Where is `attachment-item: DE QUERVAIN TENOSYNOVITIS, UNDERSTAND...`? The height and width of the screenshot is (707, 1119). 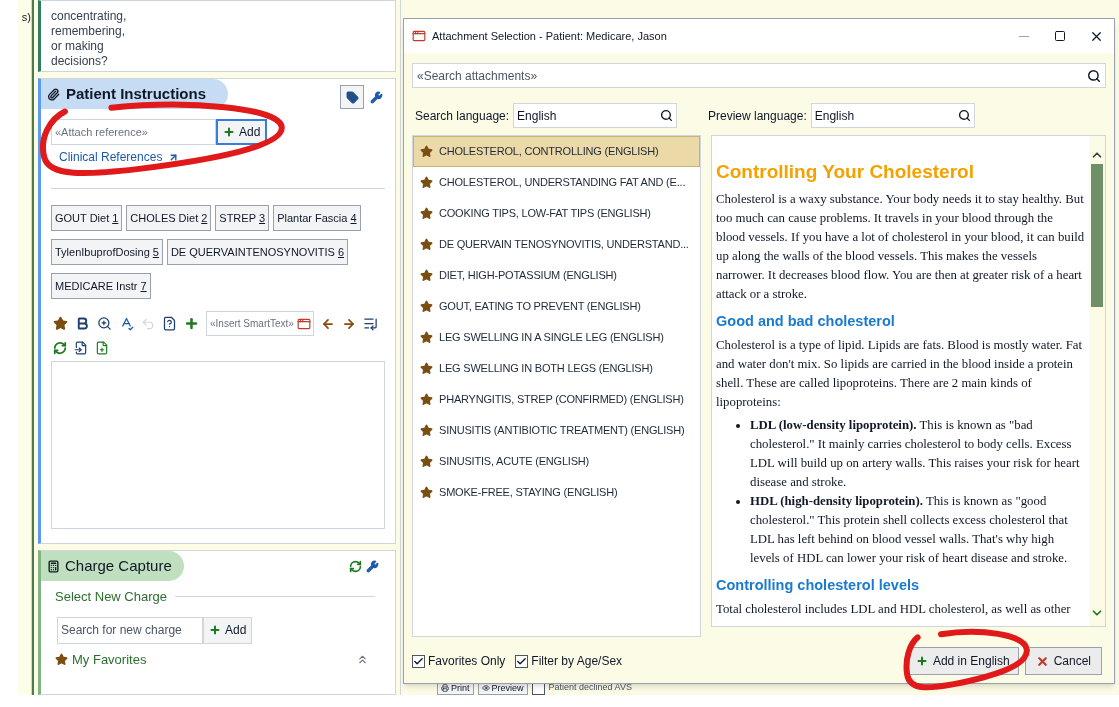
attachment-item: DE QUERVAIN TENOSYNOVITIS, UNDERSTAND... is located at coordinates (556, 244).